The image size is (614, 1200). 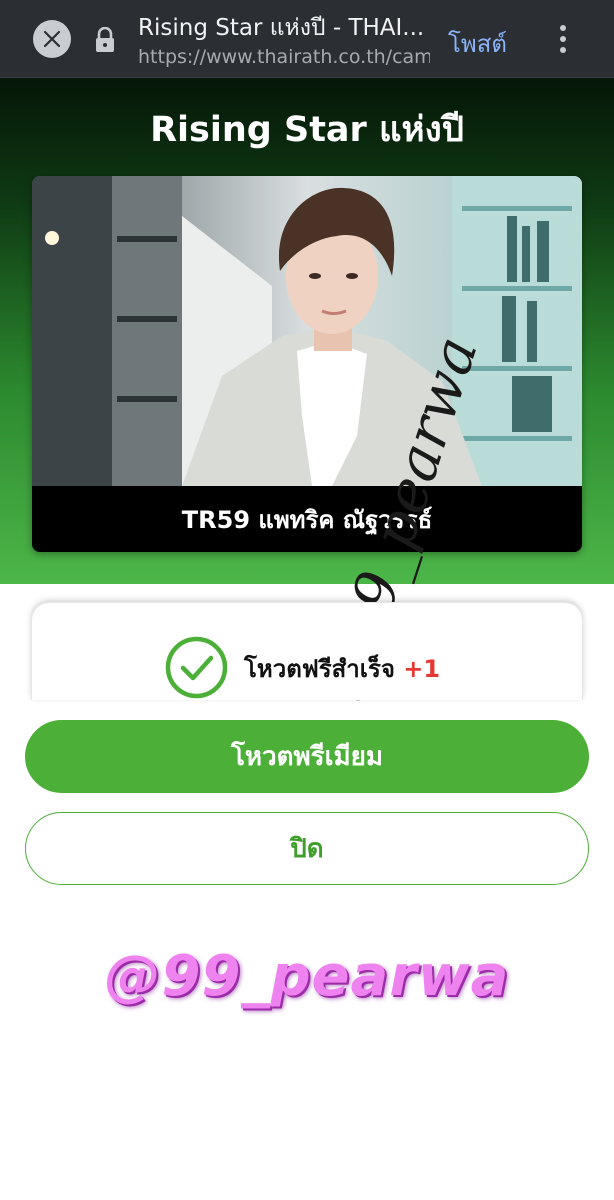 What do you see at coordinates (307, 756) in the screenshot?
I see `premium-vote-button: โหวตพรีเมียม` at bounding box center [307, 756].